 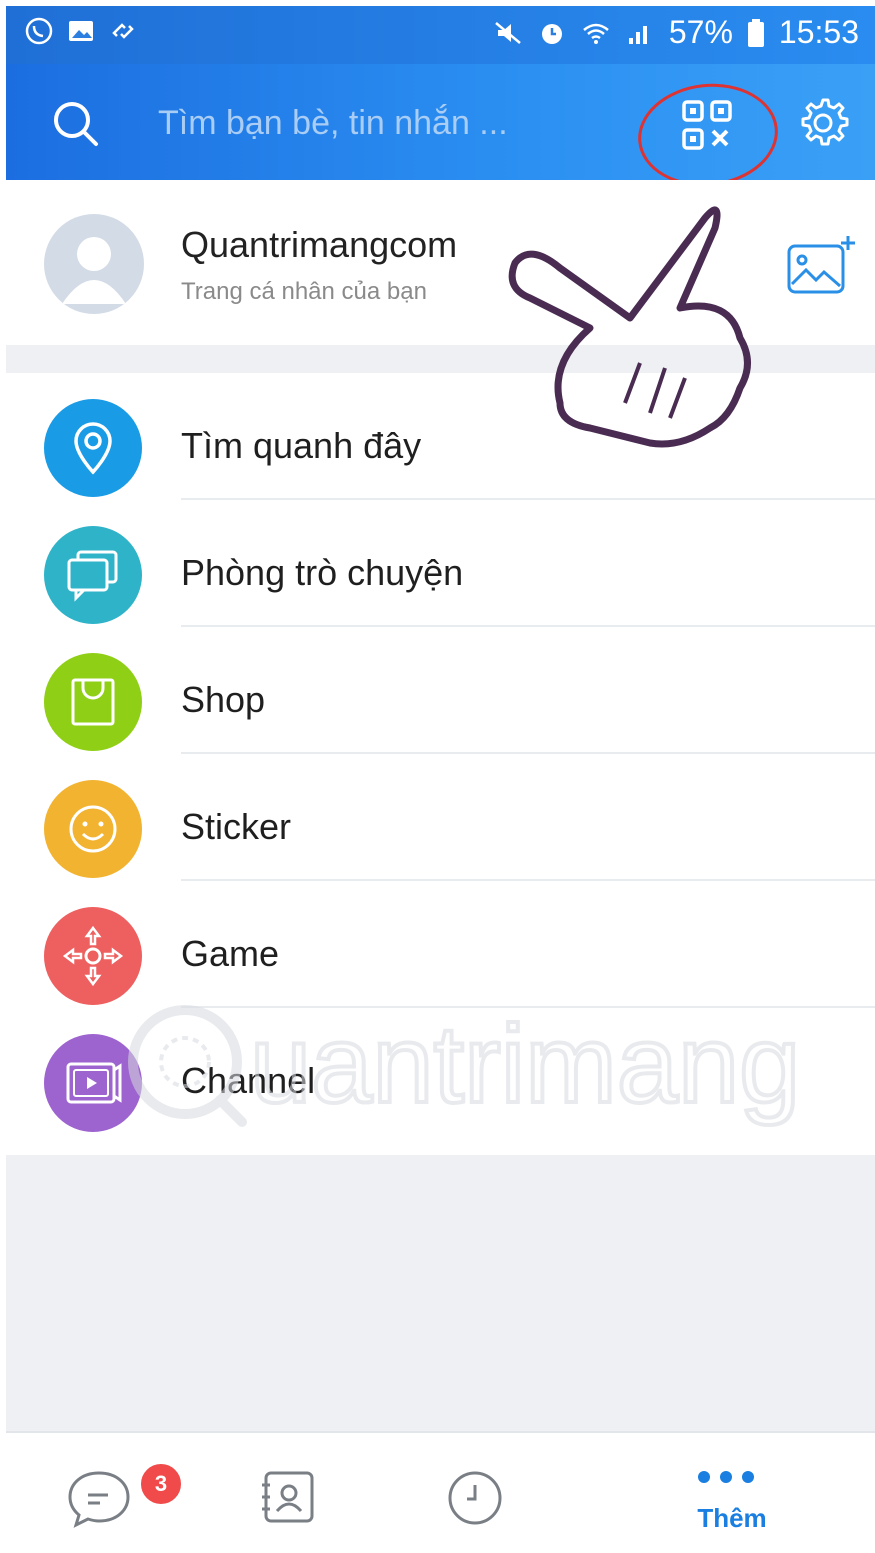 I want to click on avatar, so click(x=94, y=264).